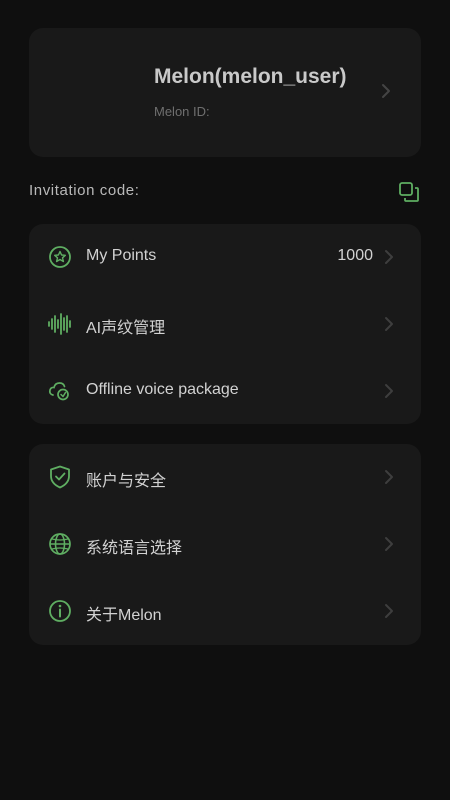 The width and height of the screenshot is (450, 800). Describe the element at coordinates (225, 477) in the screenshot. I see `menu-item-account-security: 账户与安全` at that location.